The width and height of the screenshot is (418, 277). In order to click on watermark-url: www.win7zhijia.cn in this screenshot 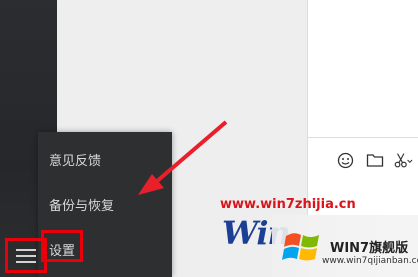, I will do `click(288, 204)`.